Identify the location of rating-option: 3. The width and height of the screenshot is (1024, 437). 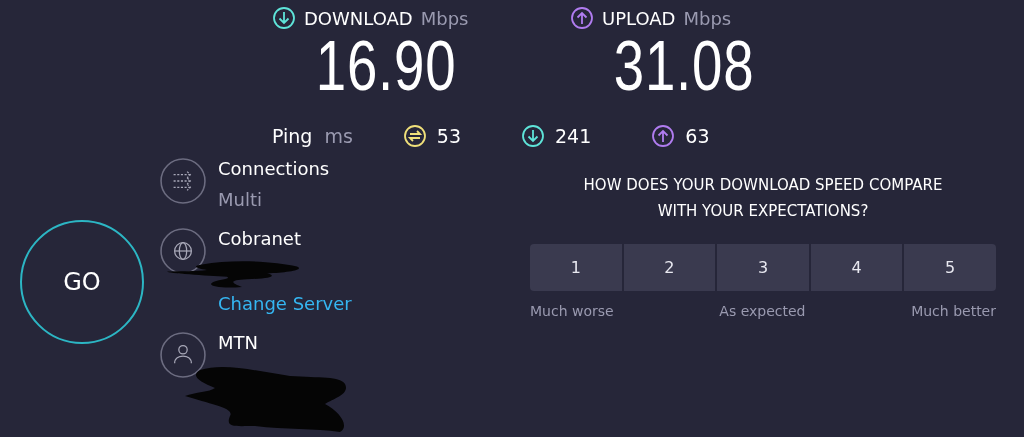
(763, 267).